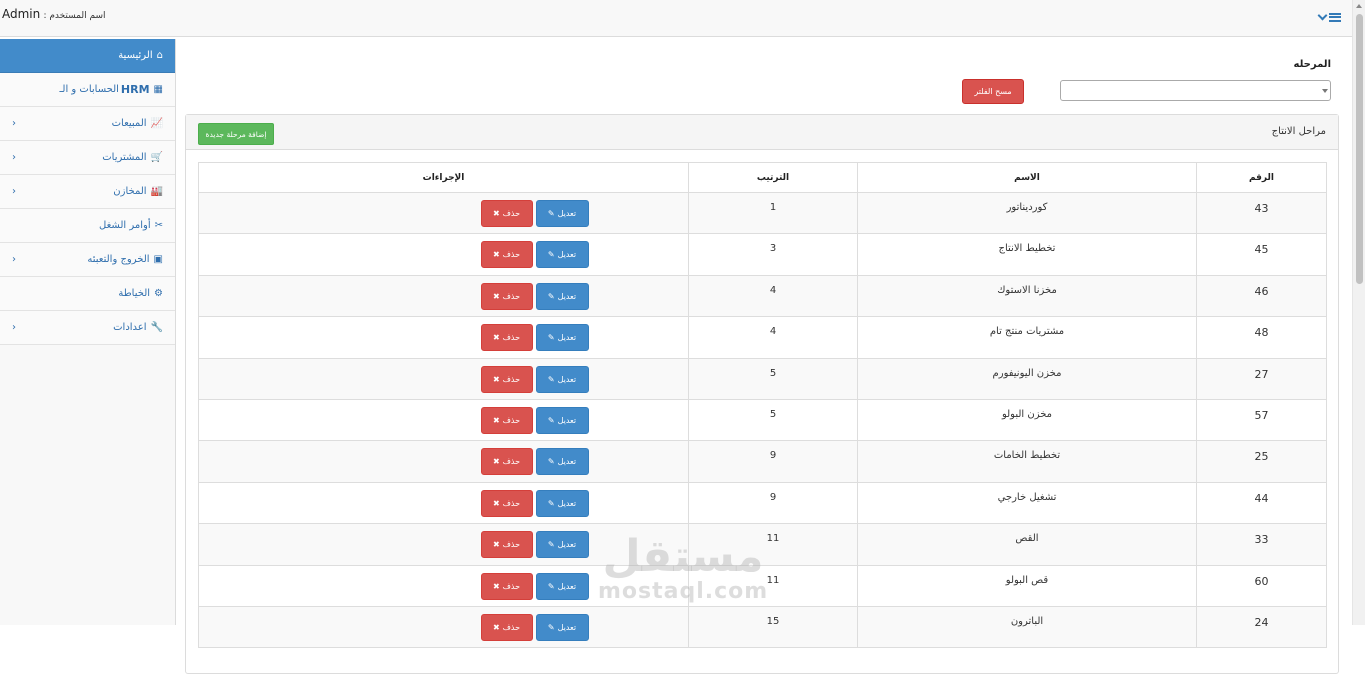 The width and height of the screenshot is (1365, 674). What do you see at coordinates (158, 225) in the screenshot?
I see `scissors-icon: ✂` at bounding box center [158, 225].